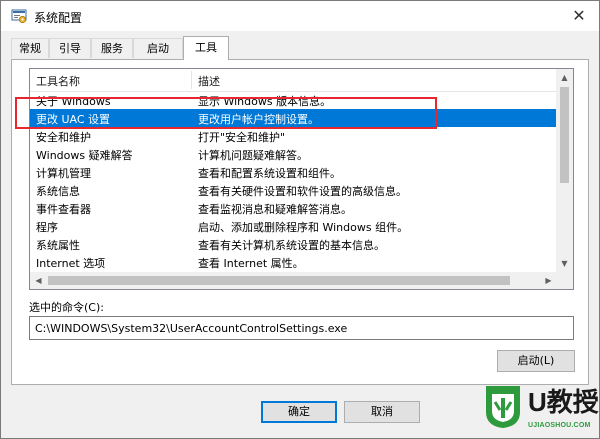 The width and height of the screenshot is (600, 439). I want to click on watermark-url: UJIAOSHOU.COM, so click(559, 425).